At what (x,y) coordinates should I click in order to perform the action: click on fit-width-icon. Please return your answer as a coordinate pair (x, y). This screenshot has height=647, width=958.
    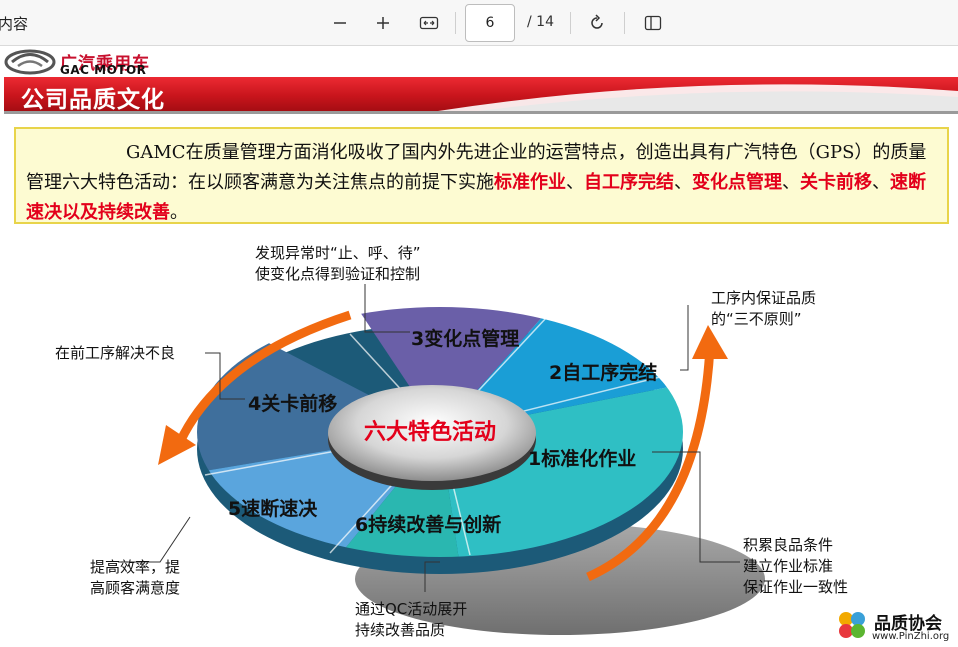
    Looking at the image, I should click on (429, 23).